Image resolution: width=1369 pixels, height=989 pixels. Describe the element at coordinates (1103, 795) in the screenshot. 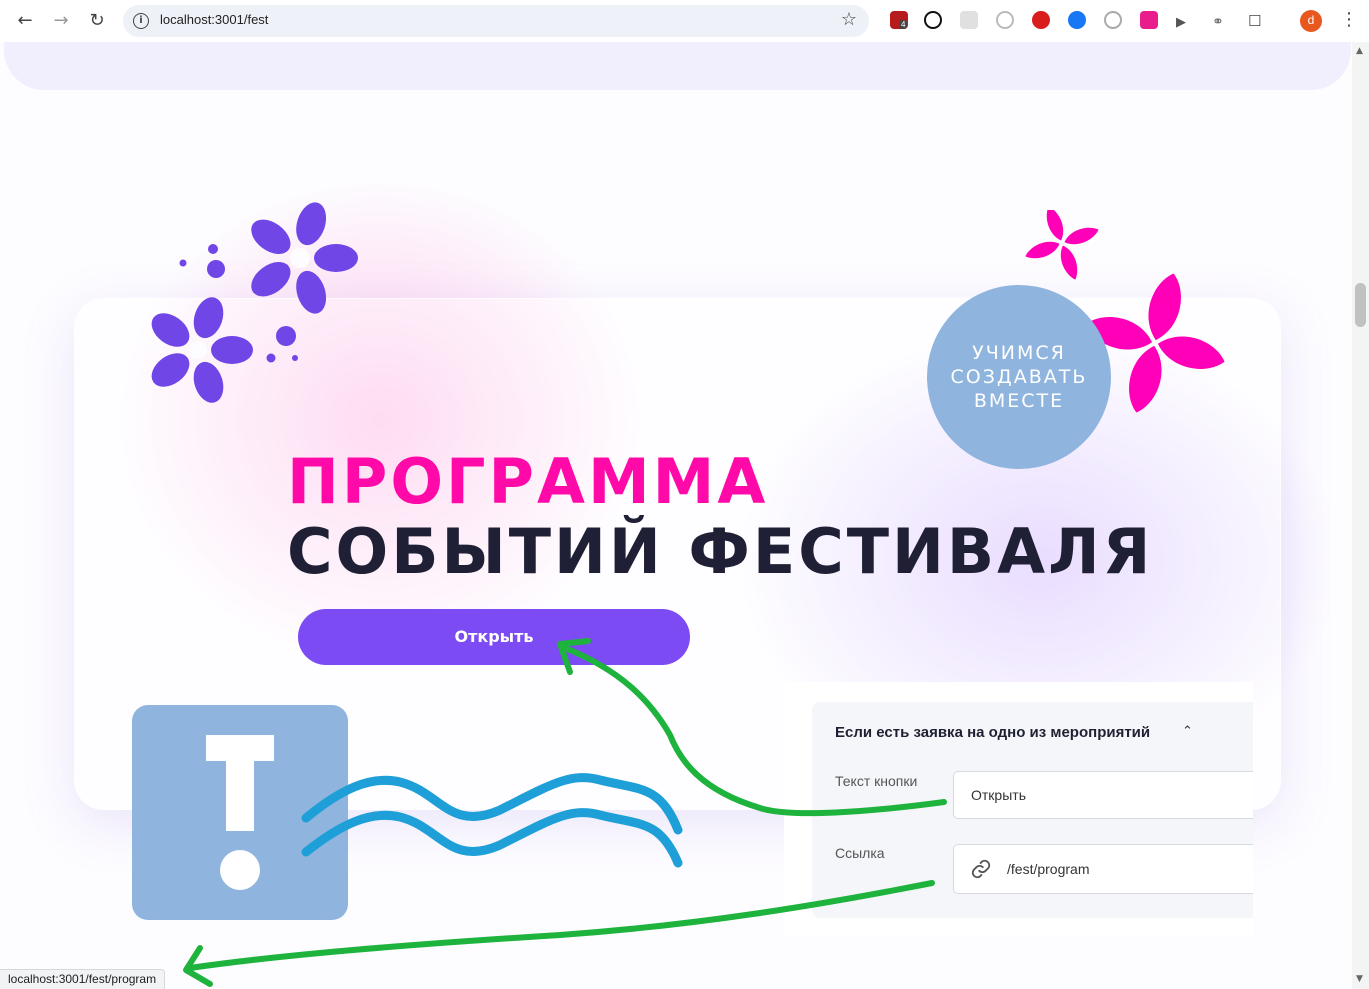

I see `button-text-input: Открыть` at that location.